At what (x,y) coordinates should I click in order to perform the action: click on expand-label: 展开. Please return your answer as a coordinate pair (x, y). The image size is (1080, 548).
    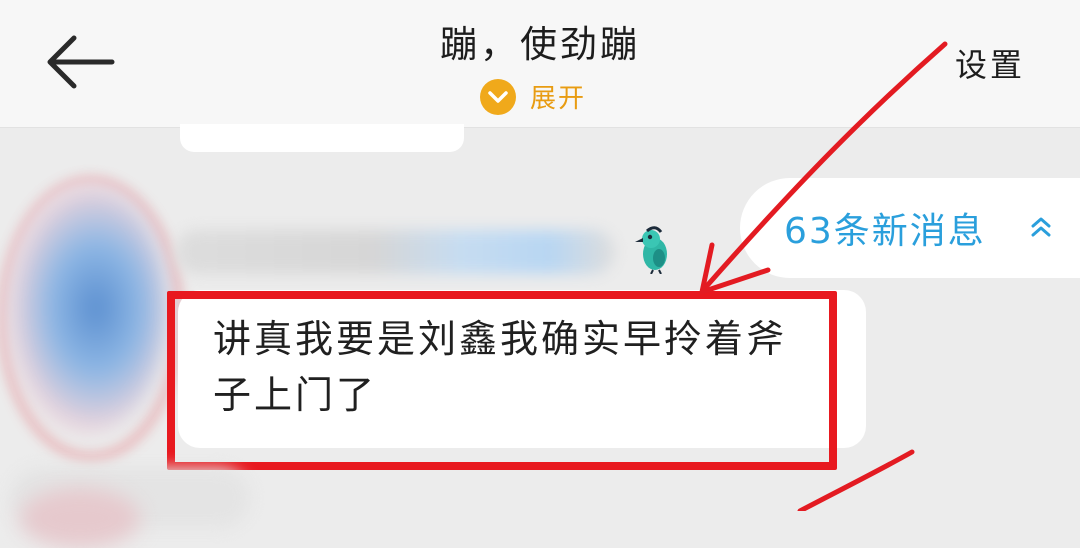
    Looking at the image, I should click on (558, 99).